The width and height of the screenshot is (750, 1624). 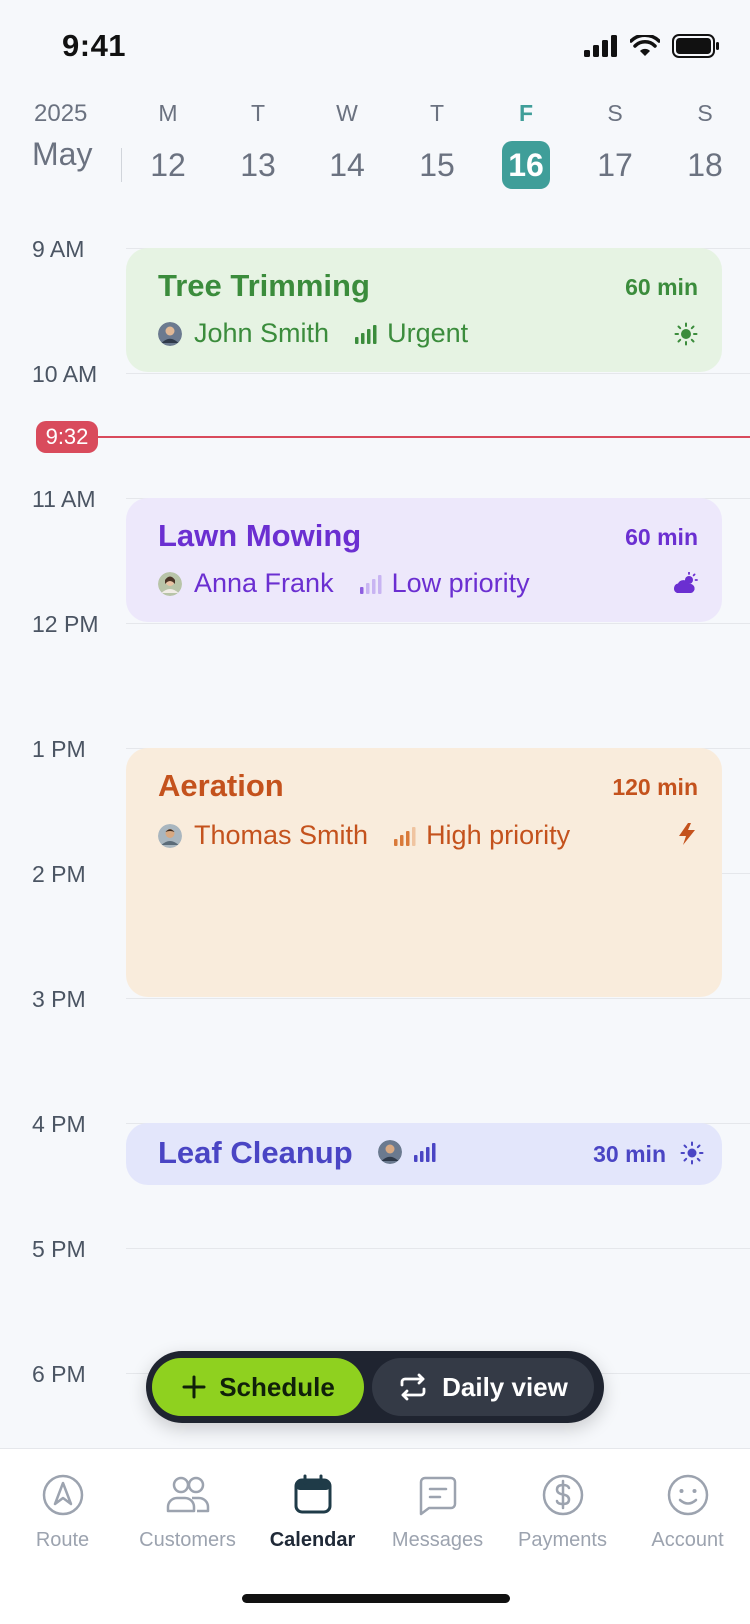 What do you see at coordinates (168, 165) in the screenshot?
I see `day-number: 12` at bounding box center [168, 165].